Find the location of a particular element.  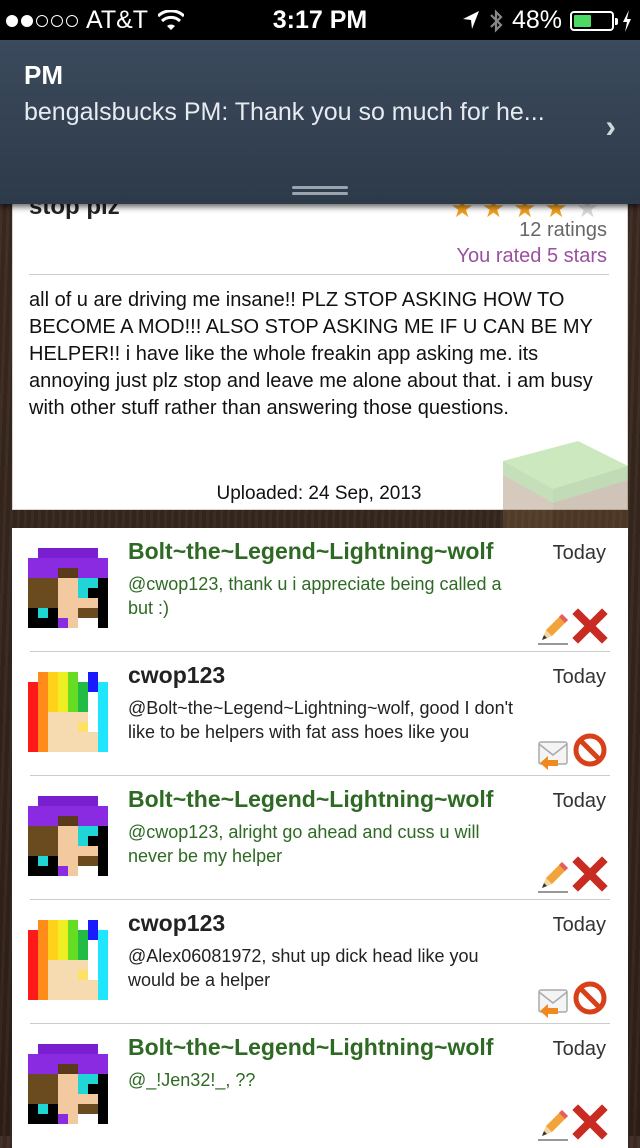

battery-percent: 48% is located at coordinates (536, 20).